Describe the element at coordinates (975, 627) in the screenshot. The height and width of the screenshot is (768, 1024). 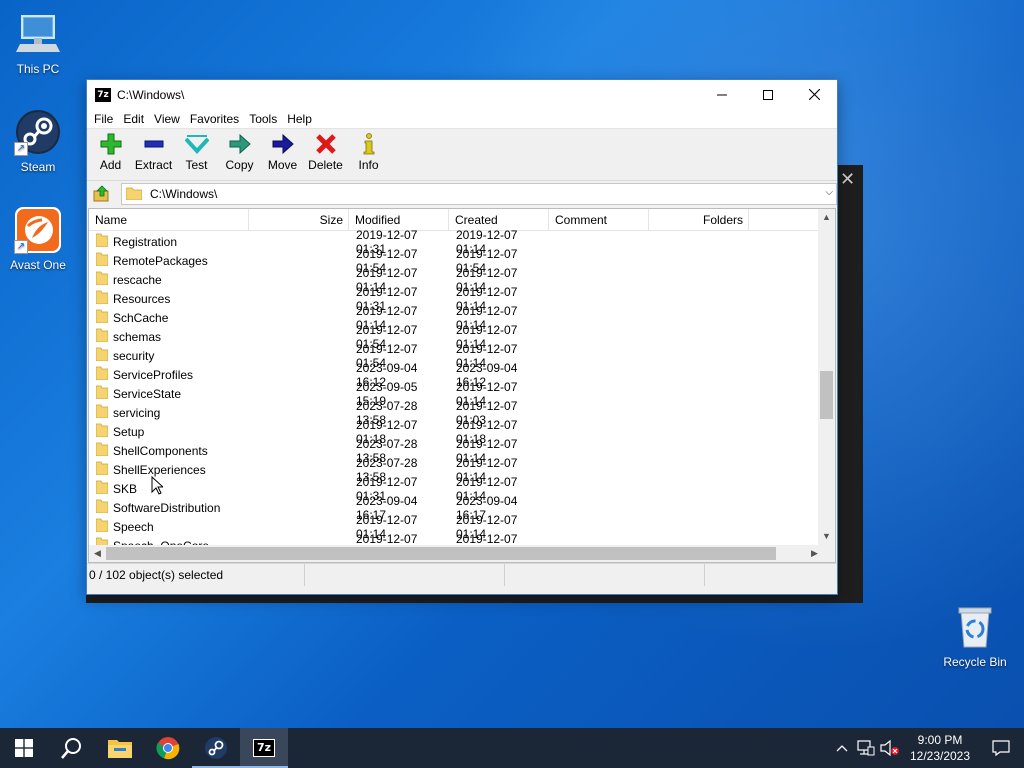
I see `recycle-bin-icon` at that location.